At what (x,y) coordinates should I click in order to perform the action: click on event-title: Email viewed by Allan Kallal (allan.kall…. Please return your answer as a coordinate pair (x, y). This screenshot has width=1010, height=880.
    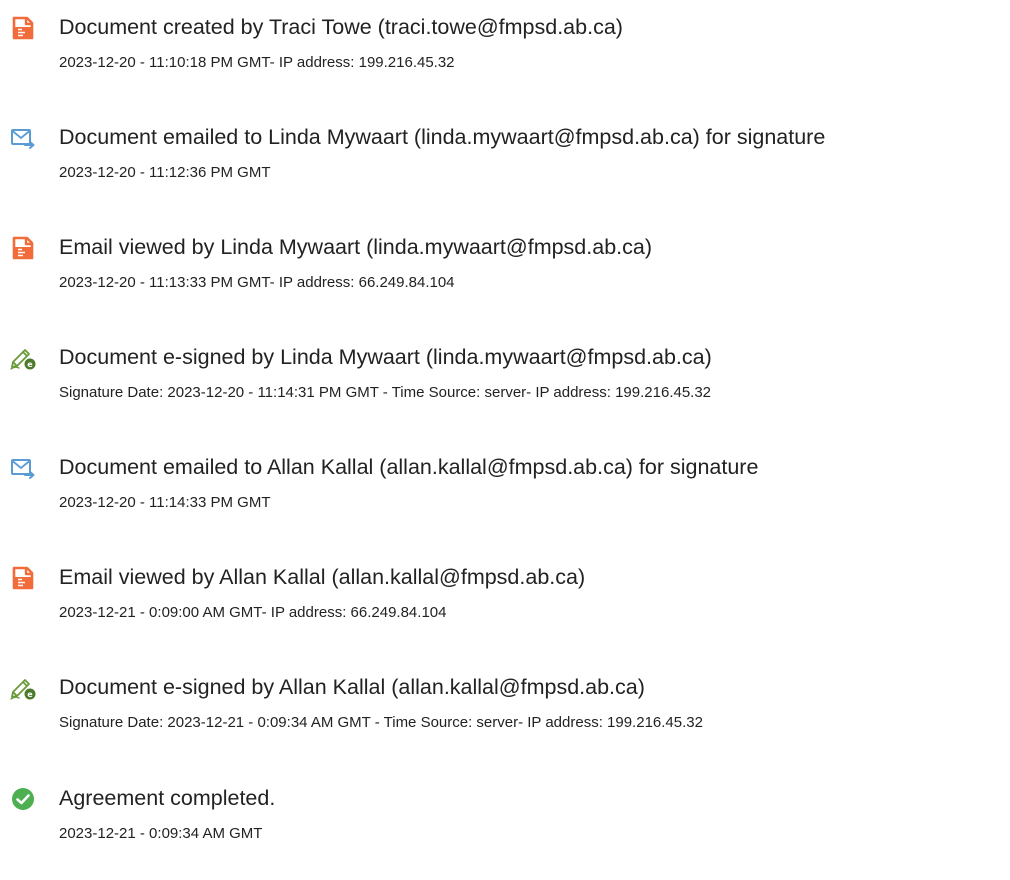
    Looking at the image, I should click on (322, 577).